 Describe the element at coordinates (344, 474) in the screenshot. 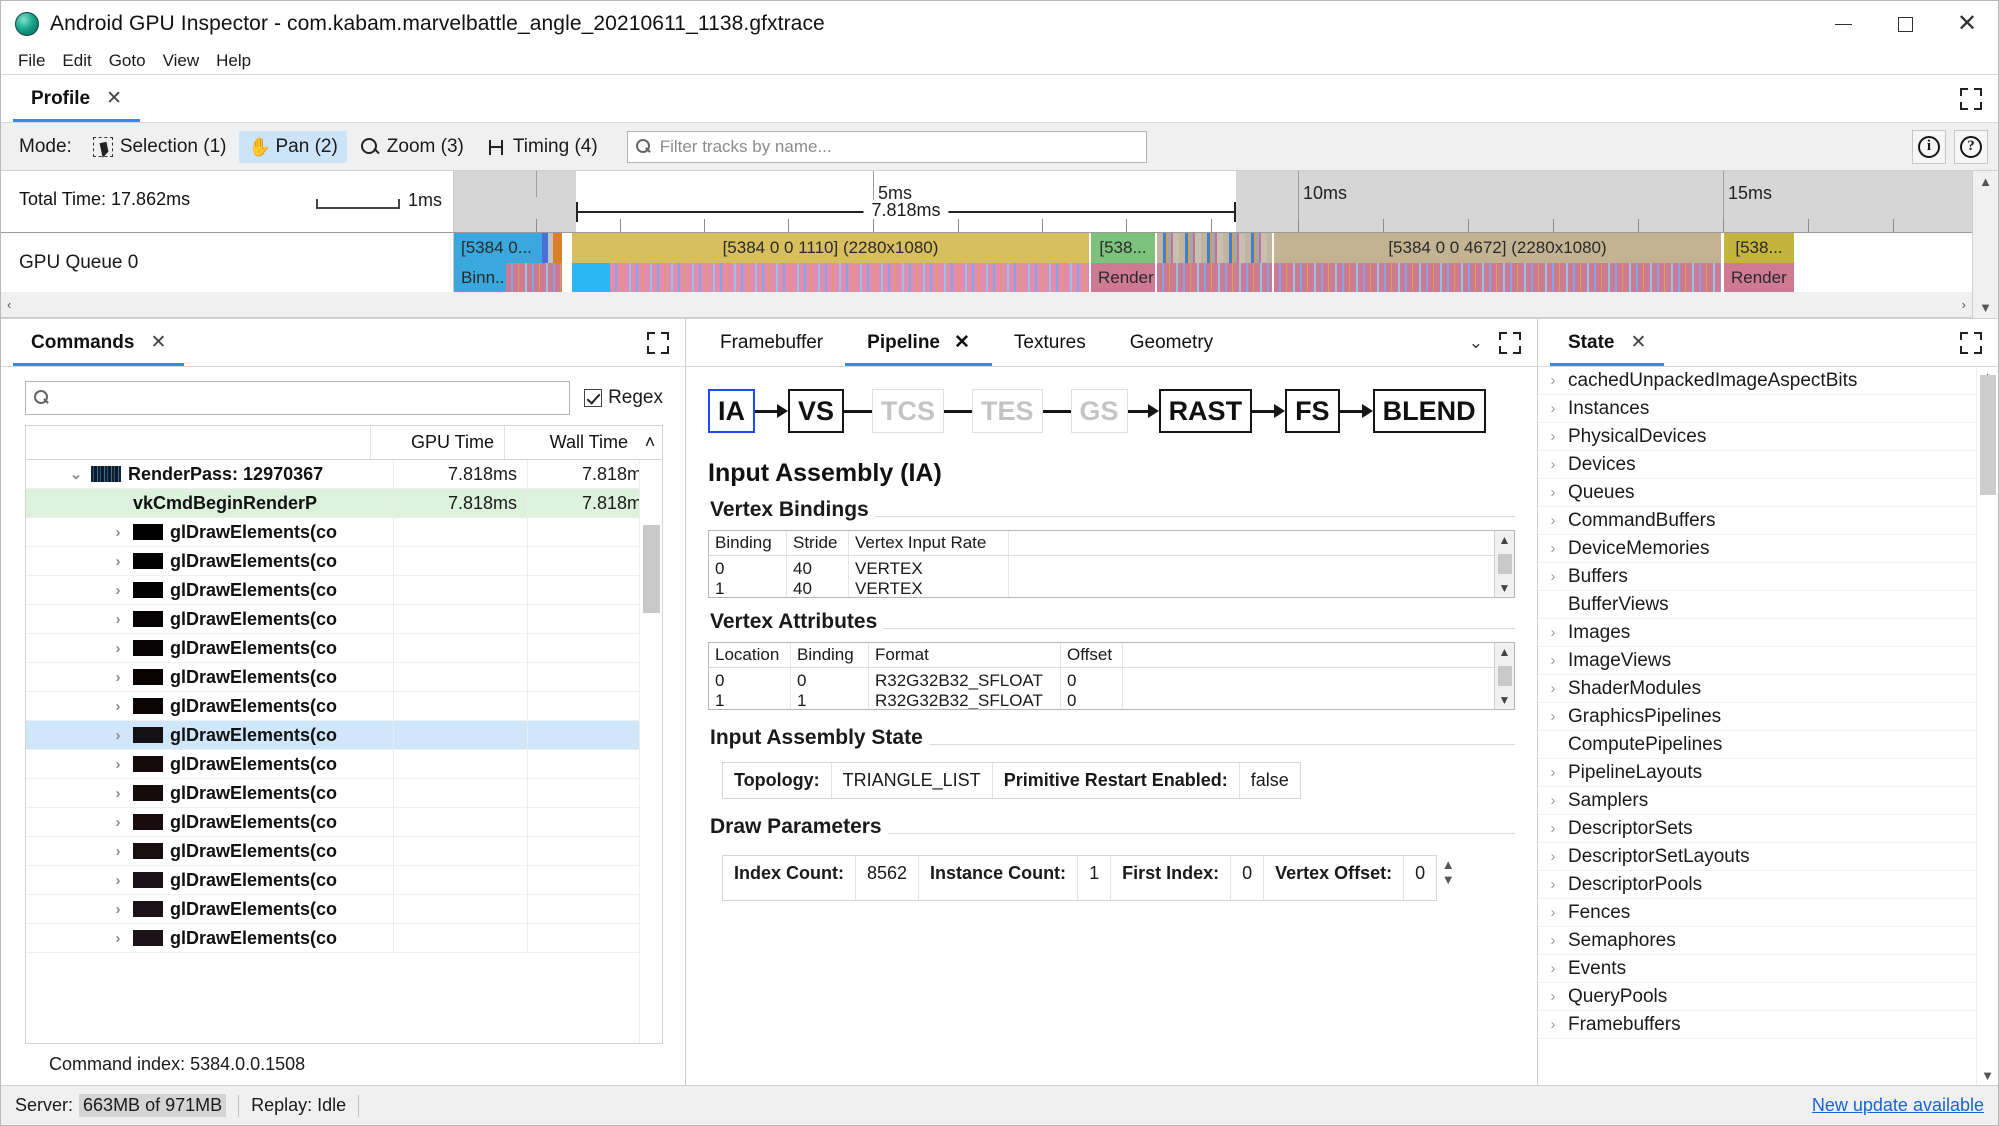

I see `table-row: ⌄ RenderPass: 12970367 7.818ms 7.818ms` at that location.